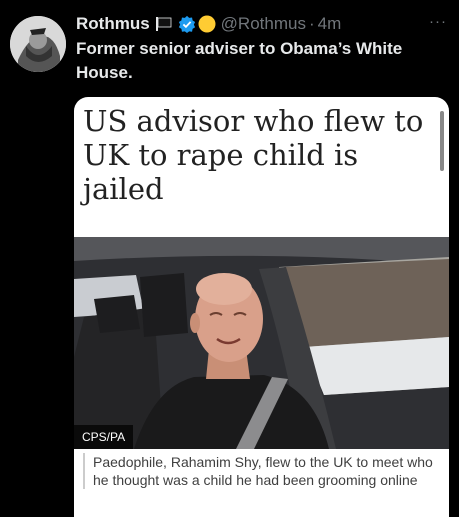 The height and width of the screenshot is (517, 459). Describe the element at coordinates (330, 24) in the screenshot. I see `timestamp: 4m` at that location.